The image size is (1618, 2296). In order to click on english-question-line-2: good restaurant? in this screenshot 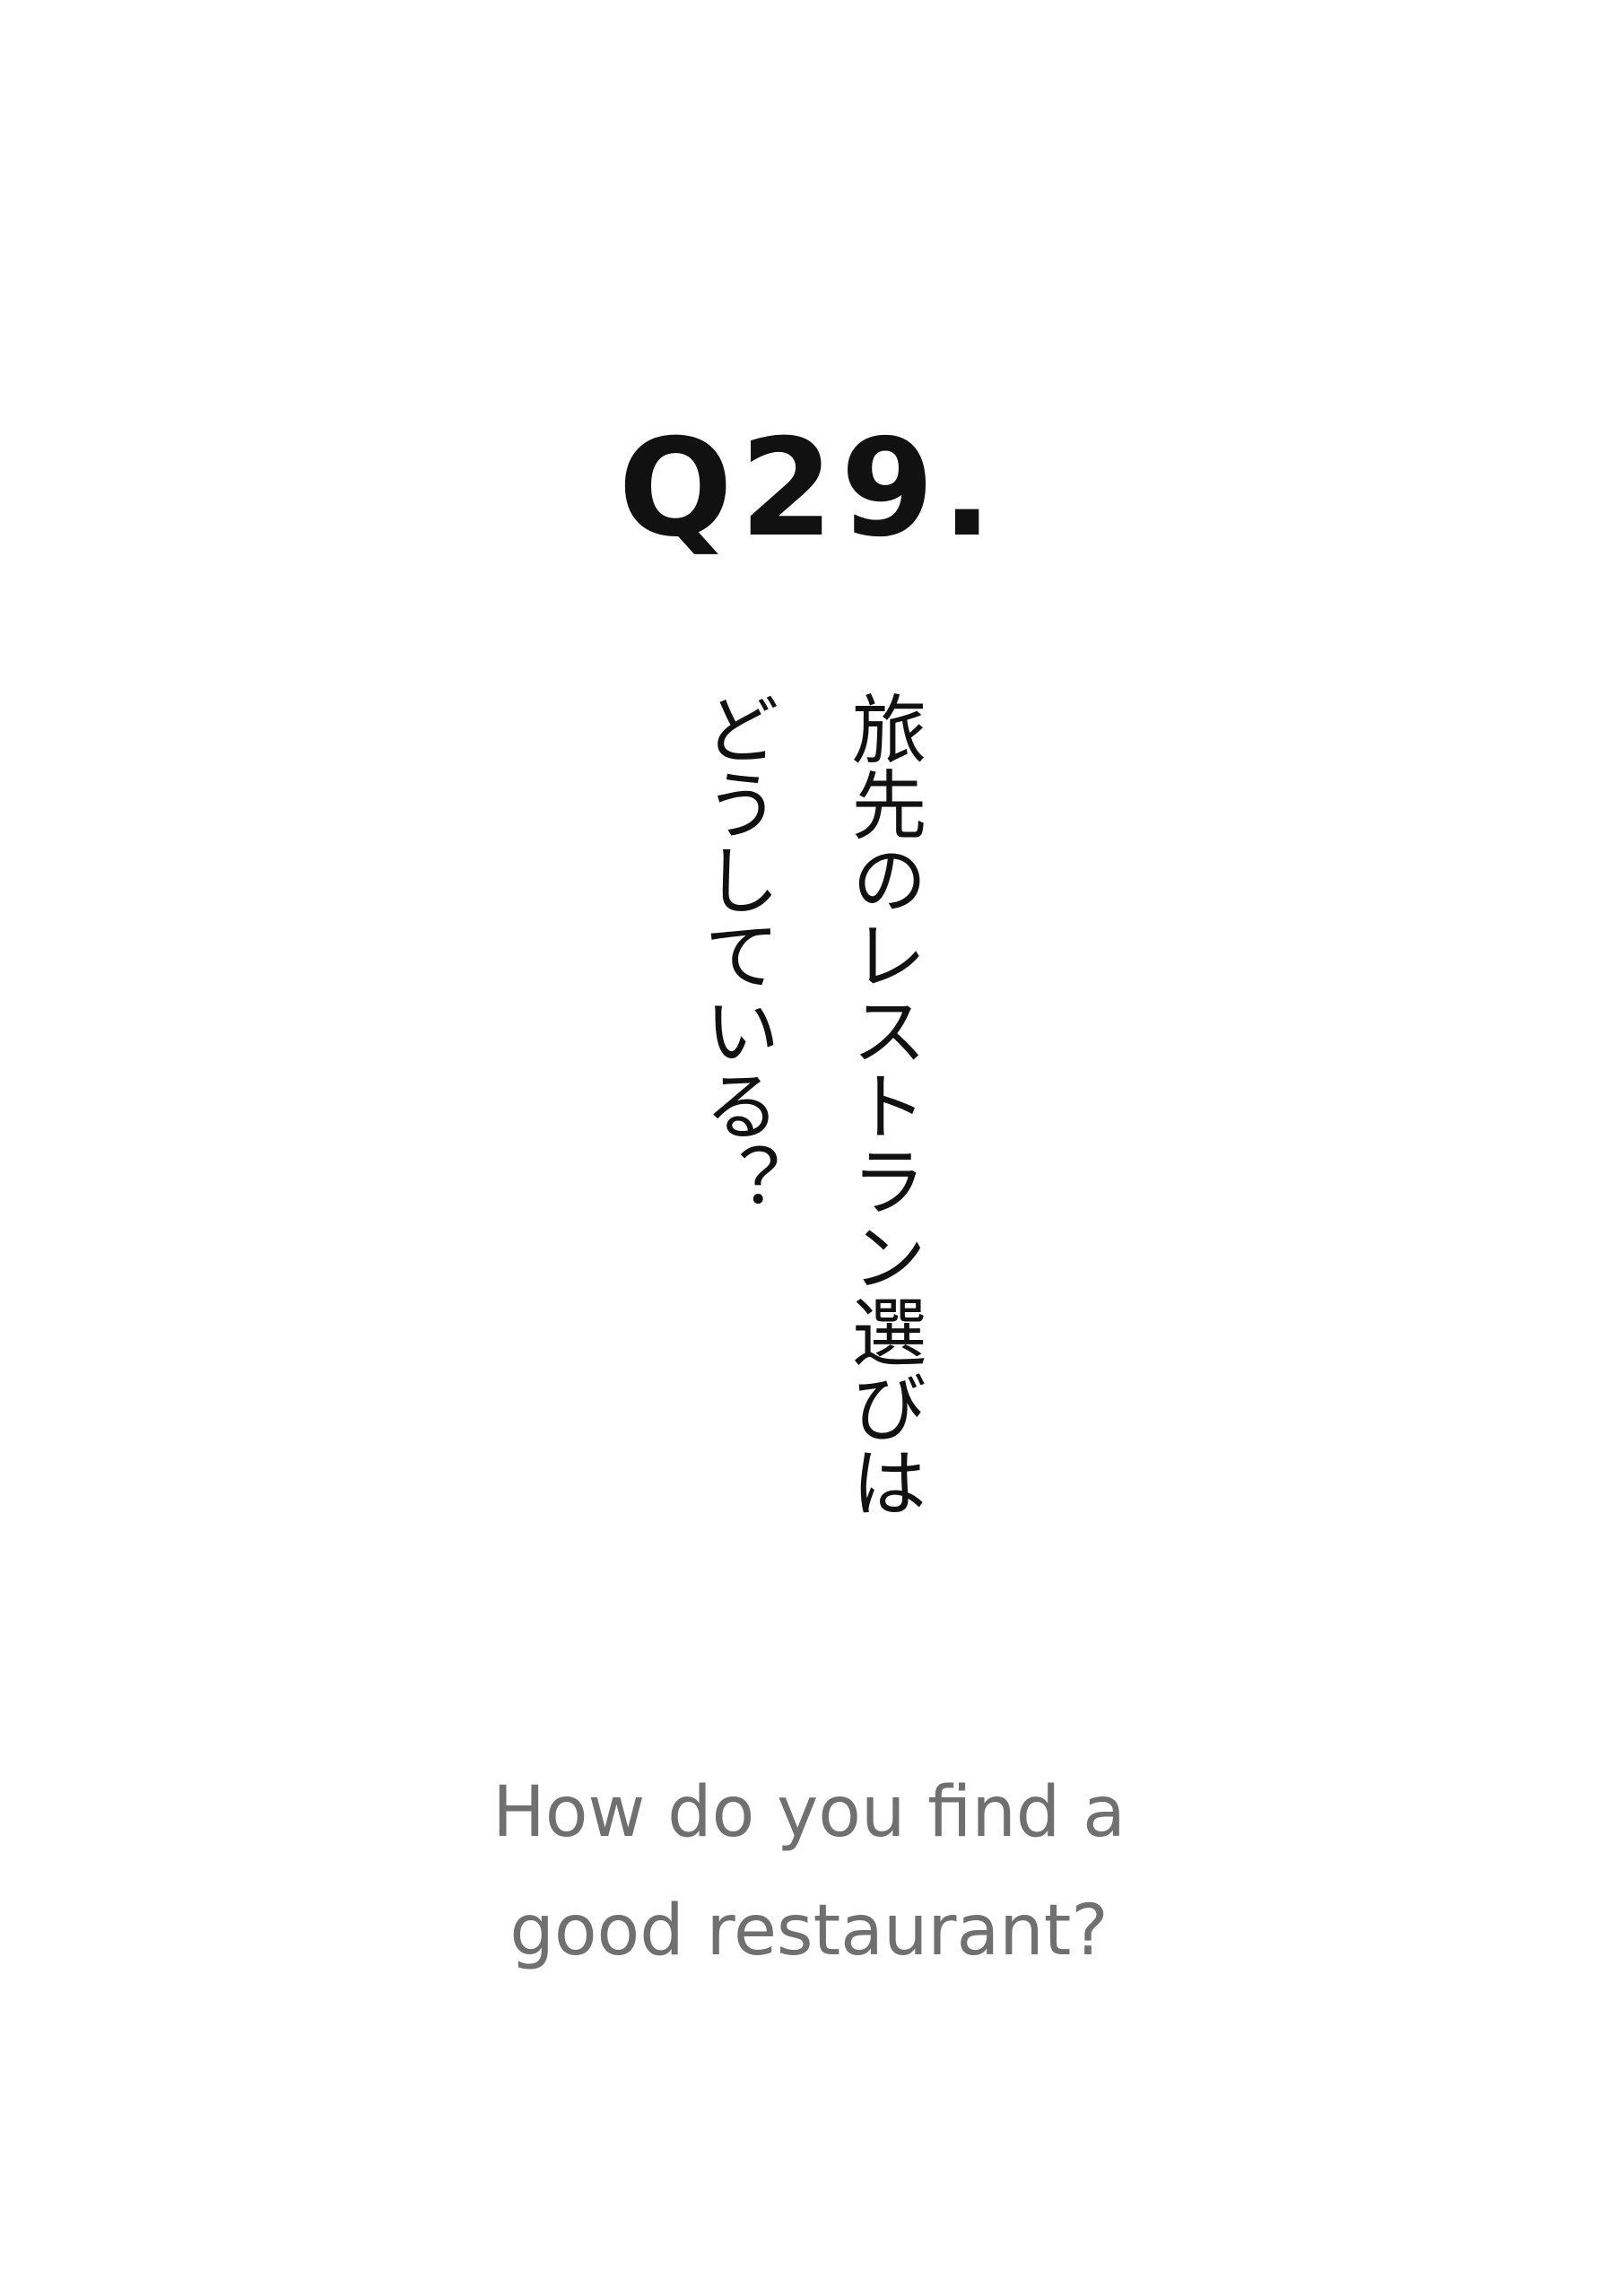, I will do `click(809, 1931)`.